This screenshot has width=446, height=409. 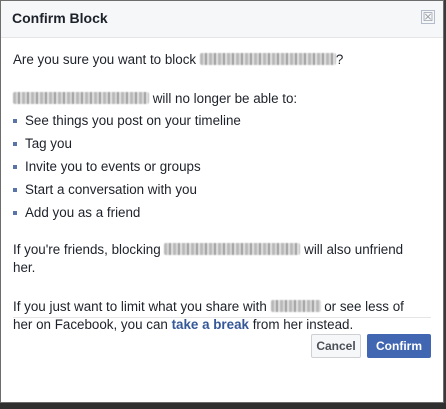 What do you see at coordinates (399, 346) in the screenshot?
I see `confirm-button: Confirm` at bounding box center [399, 346].